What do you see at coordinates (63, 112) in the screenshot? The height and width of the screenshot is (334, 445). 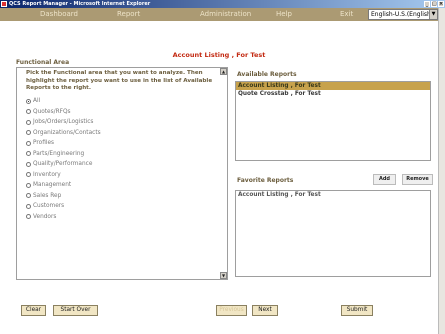 I see `radio-option-quotes: Quotes/RFQs` at bounding box center [63, 112].